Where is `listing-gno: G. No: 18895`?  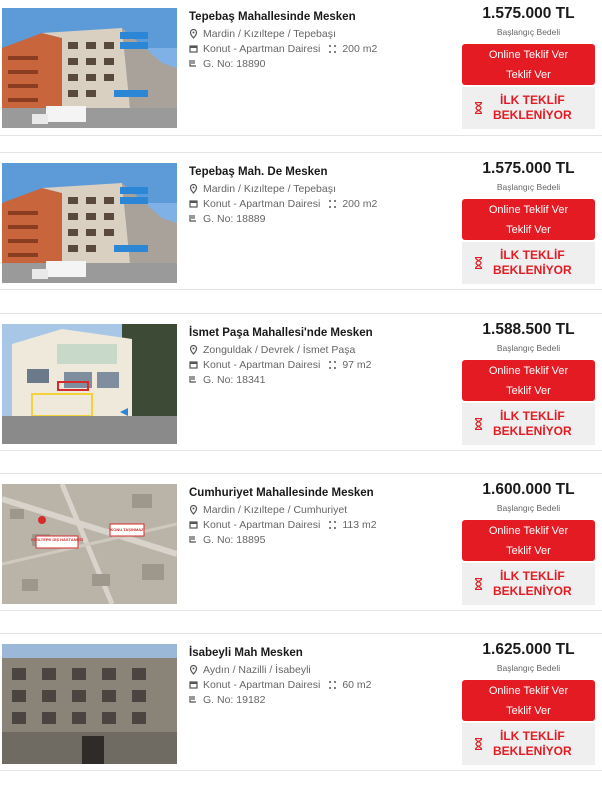
listing-gno: G. No: 18895 is located at coordinates (234, 540).